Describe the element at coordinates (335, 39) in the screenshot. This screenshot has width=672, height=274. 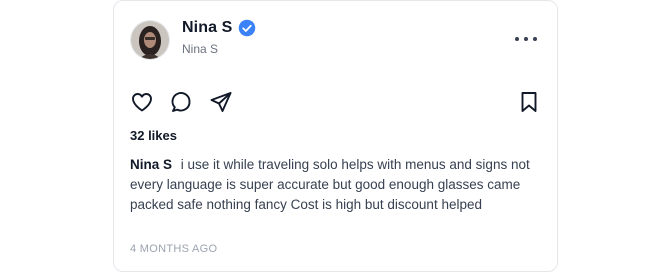
I see `post-header: Nina S Nina S` at that location.